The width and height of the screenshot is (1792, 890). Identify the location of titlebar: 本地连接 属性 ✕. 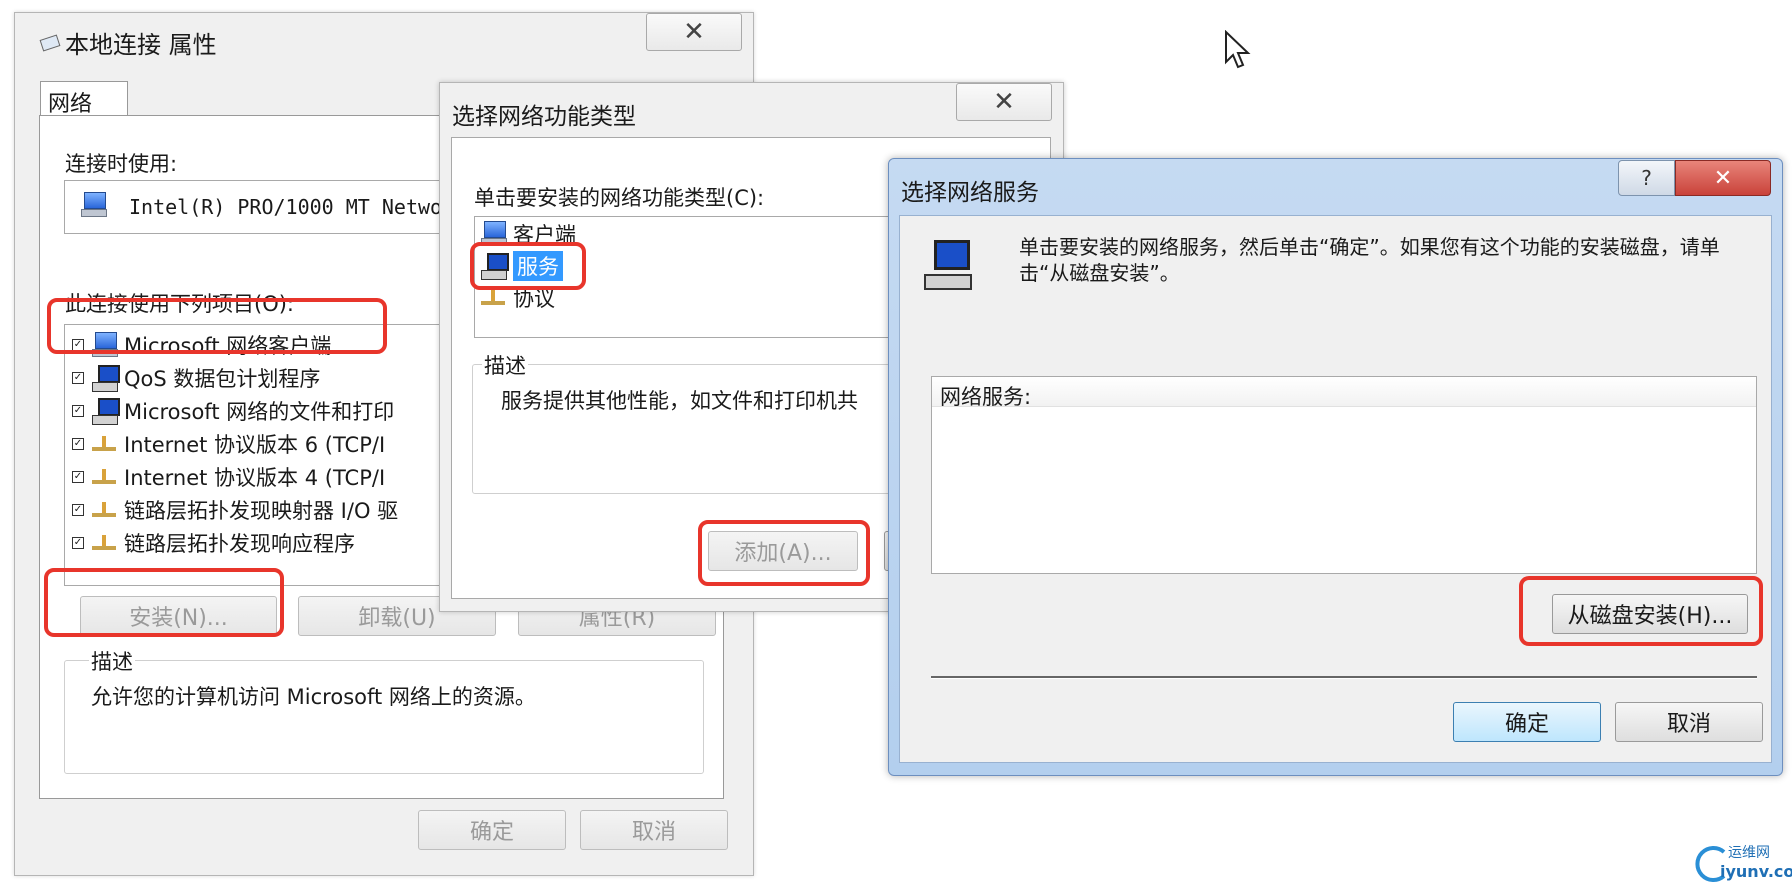
(384, 39).